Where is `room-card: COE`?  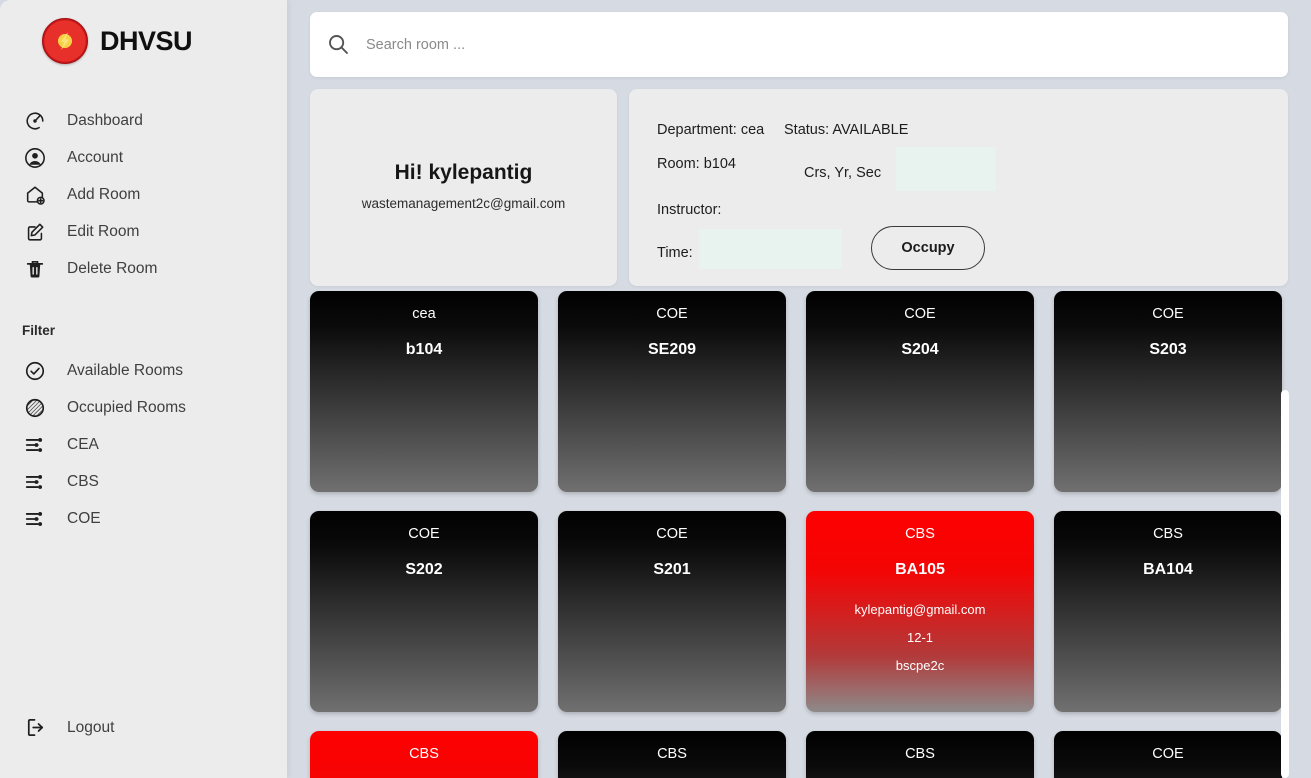 room-card: COE is located at coordinates (1168, 754).